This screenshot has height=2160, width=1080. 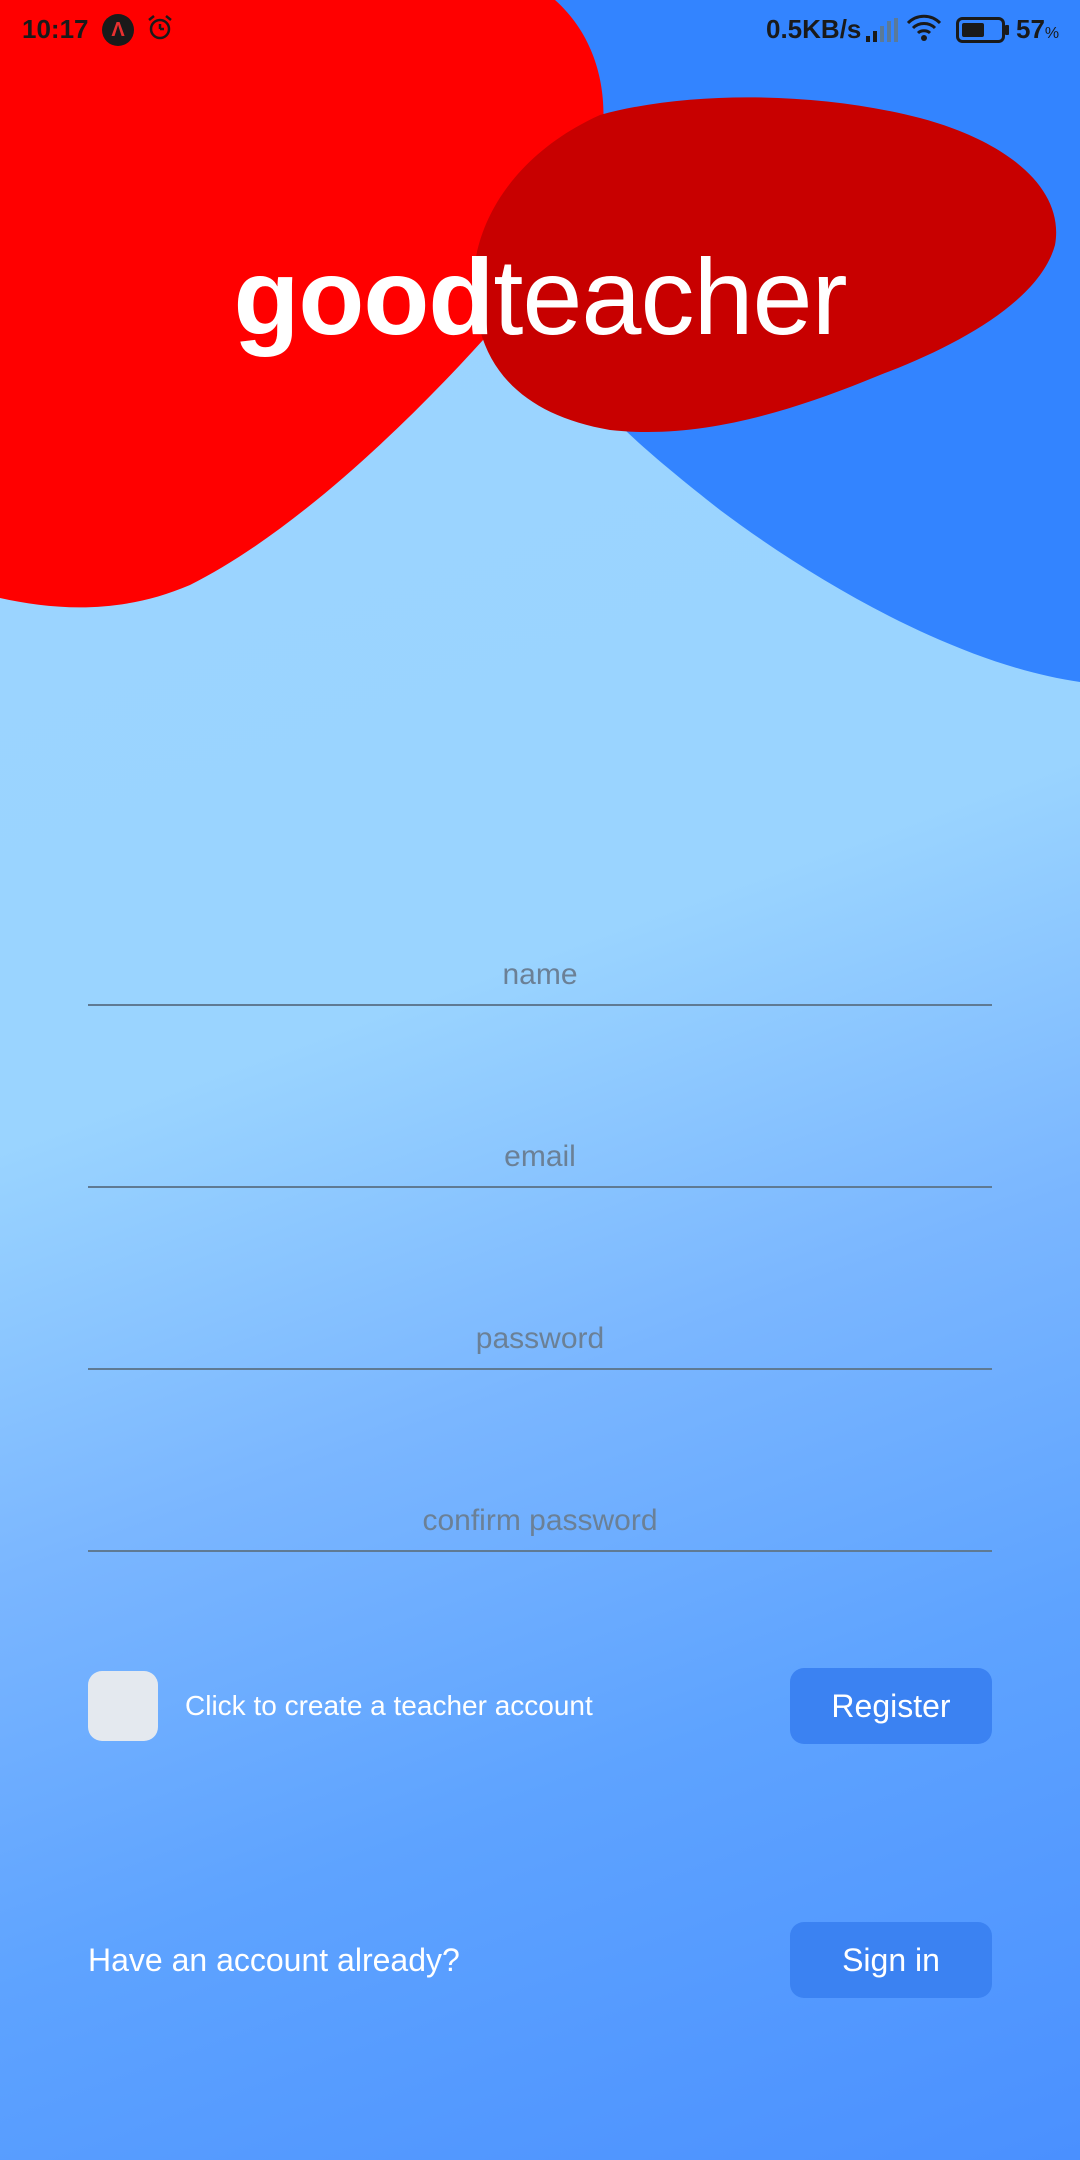 What do you see at coordinates (363, 296) in the screenshot?
I see `logo-bold-part: good` at bounding box center [363, 296].